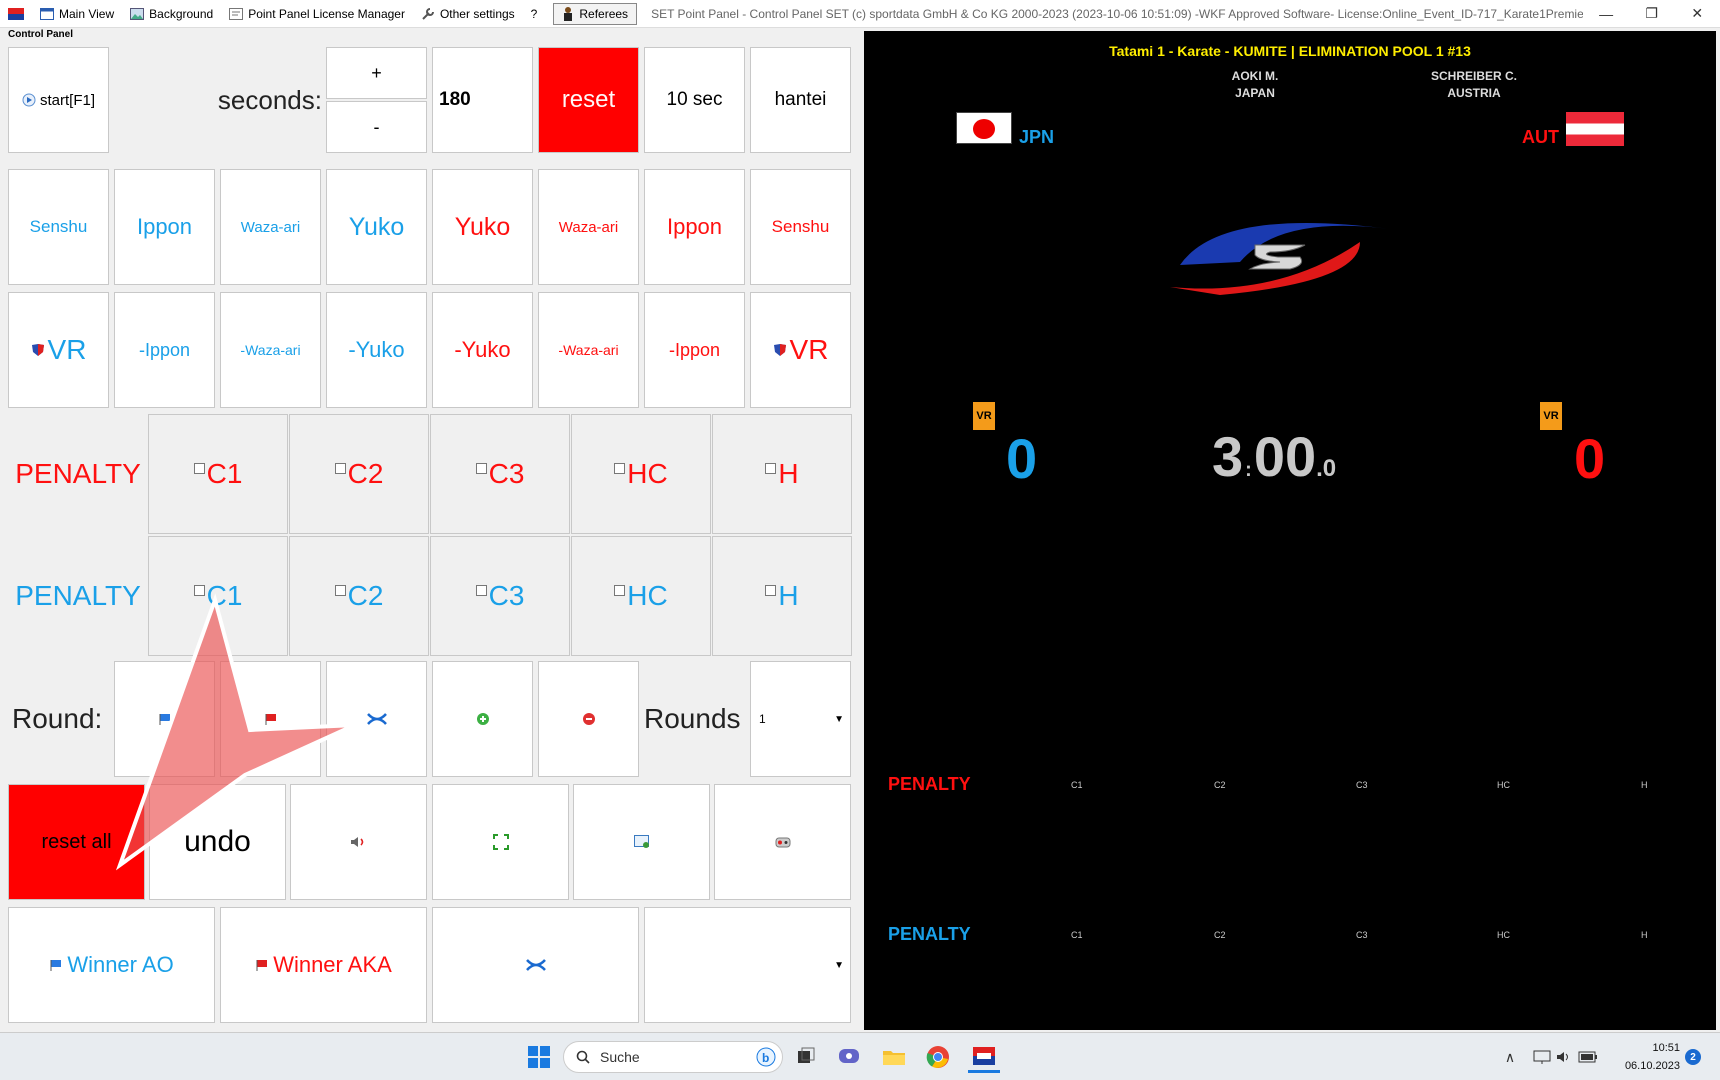  Describe the element at coordinates (894, 1057) in the screenshot. I see `file-explorer-button` at that location.